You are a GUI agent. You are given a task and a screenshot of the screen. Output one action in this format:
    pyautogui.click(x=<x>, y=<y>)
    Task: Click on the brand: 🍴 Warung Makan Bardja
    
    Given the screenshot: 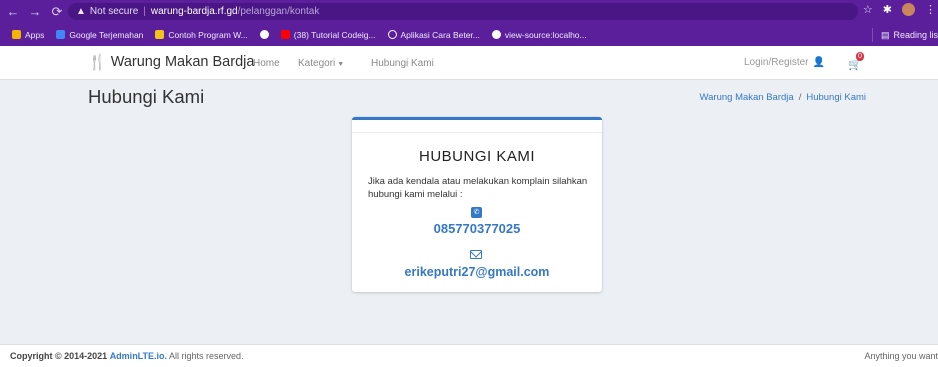 What is the action you would take?
    pyautogui.click(x=171, y=62)
    